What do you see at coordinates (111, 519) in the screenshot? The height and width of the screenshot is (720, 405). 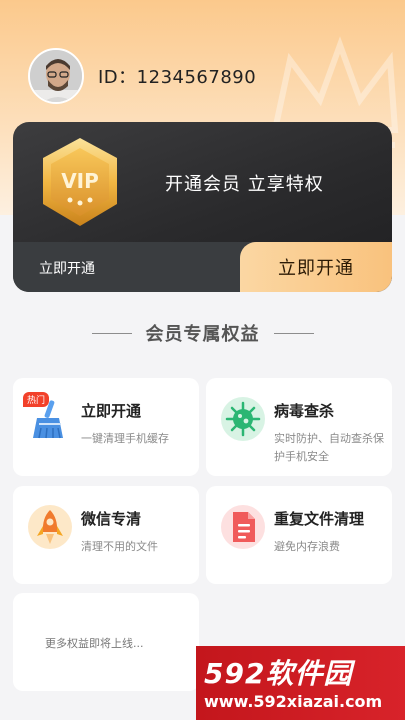 I see `benefit-title: 微信专清` at bounding box center [111, 519].